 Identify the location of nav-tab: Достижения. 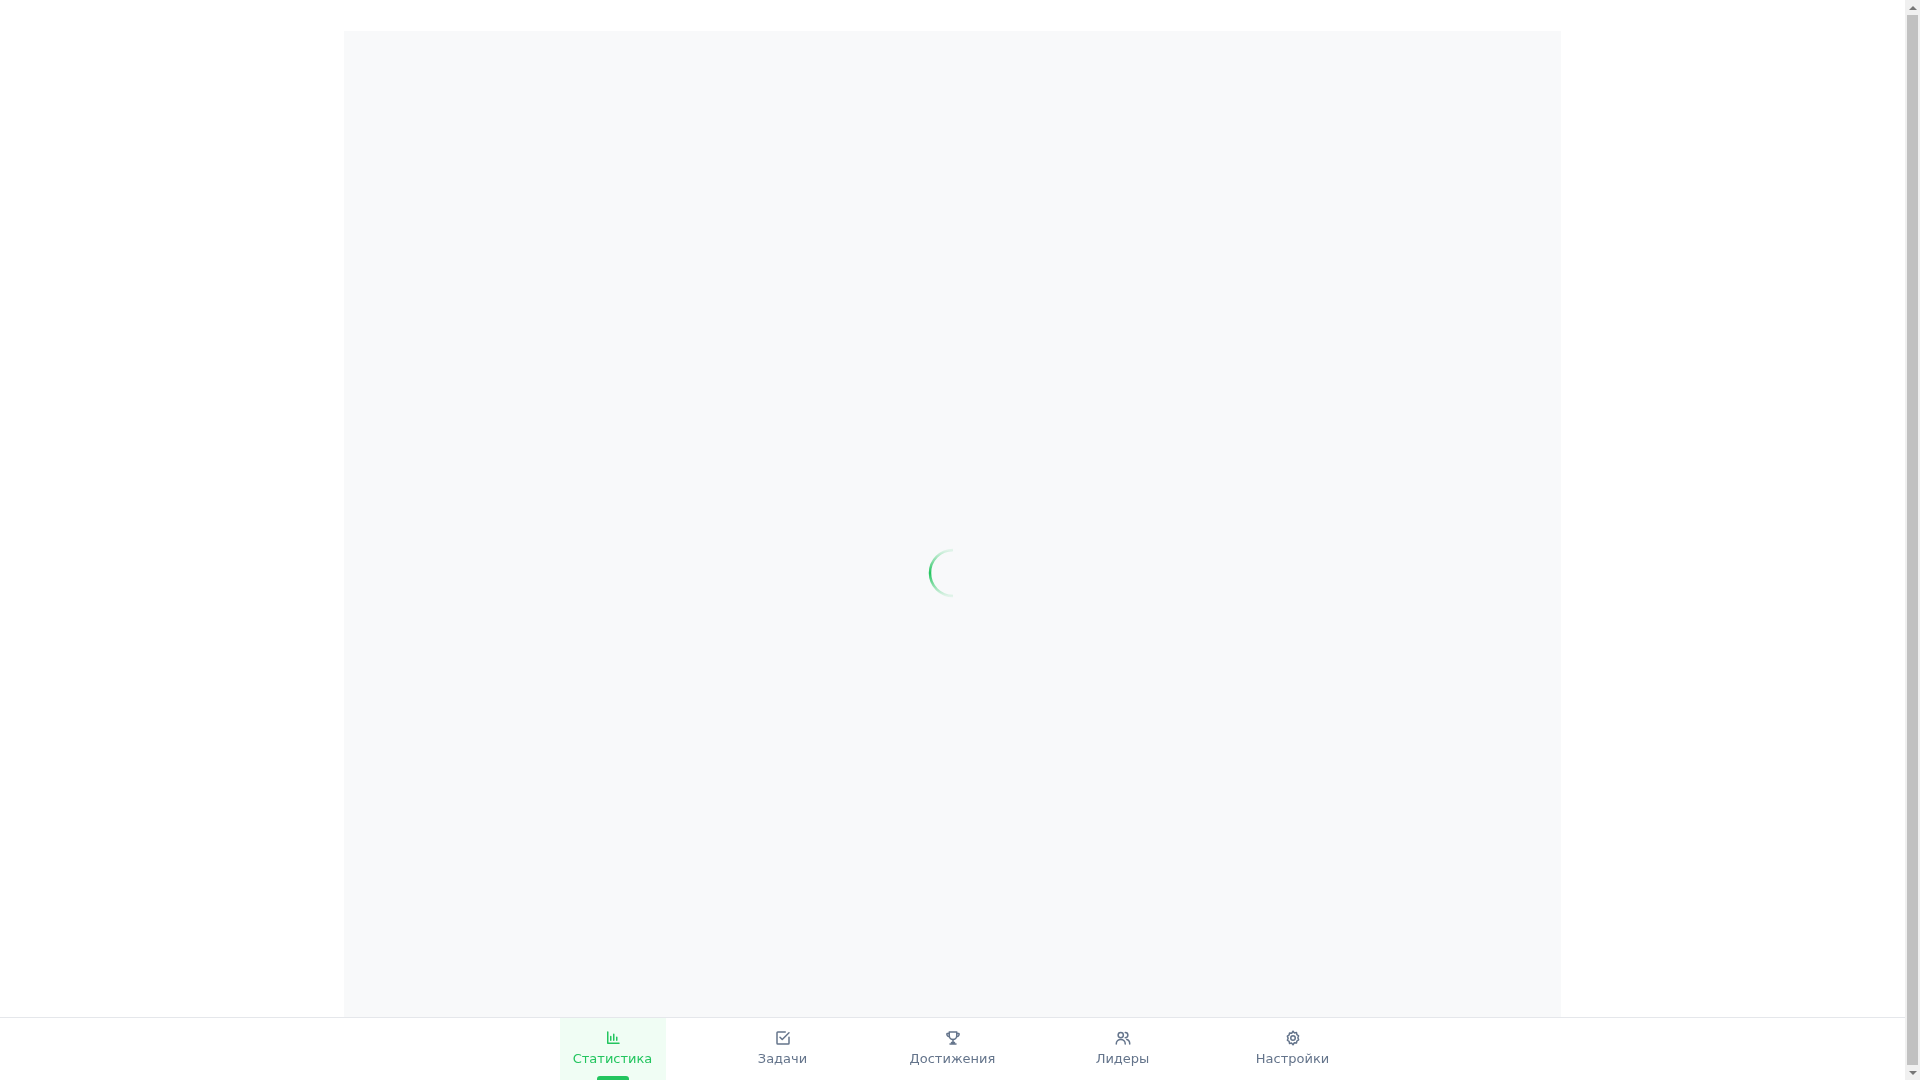
(952, 1049).